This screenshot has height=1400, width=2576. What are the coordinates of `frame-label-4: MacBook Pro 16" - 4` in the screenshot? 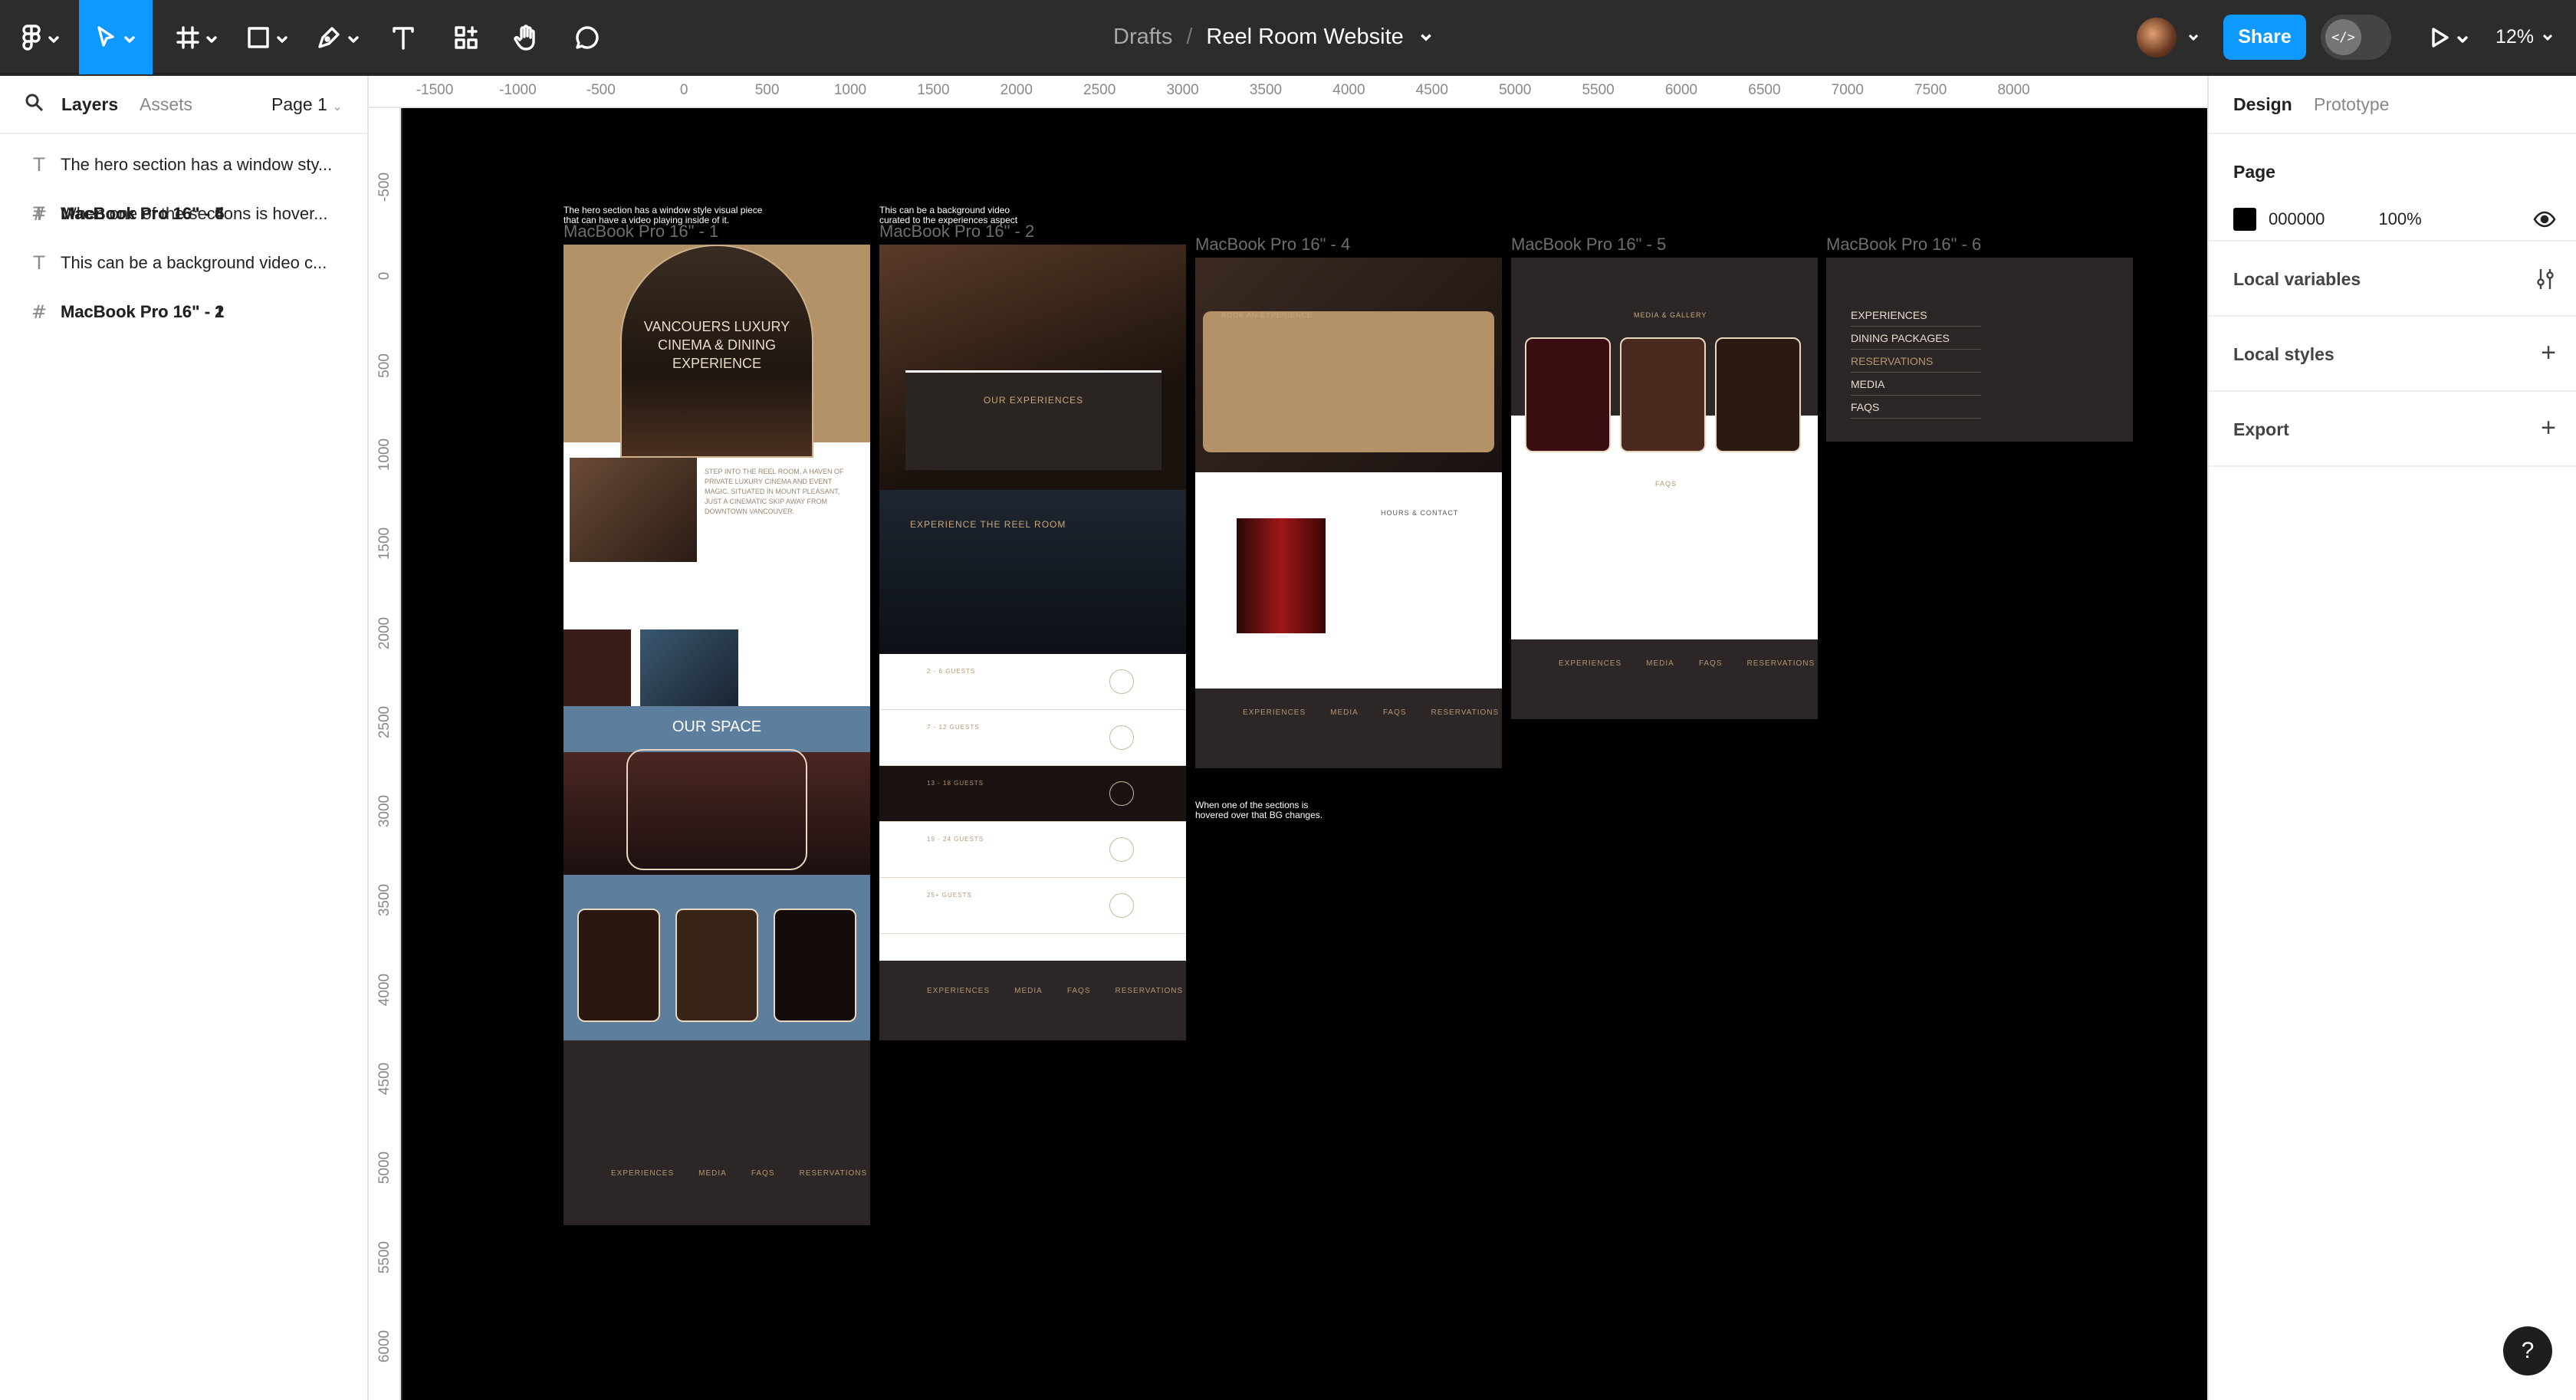 It's located at (1273, 245).